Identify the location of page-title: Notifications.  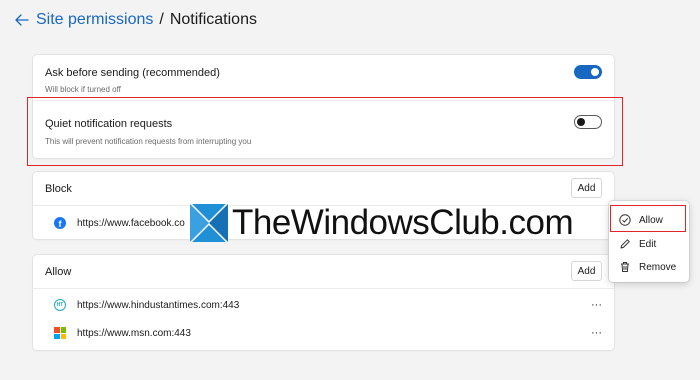
(213, 19).